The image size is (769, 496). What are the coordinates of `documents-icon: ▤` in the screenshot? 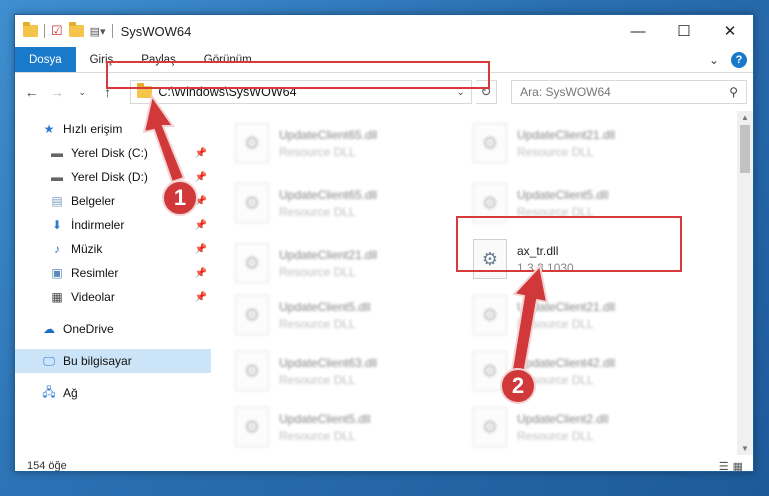 It's located at (57, 201).